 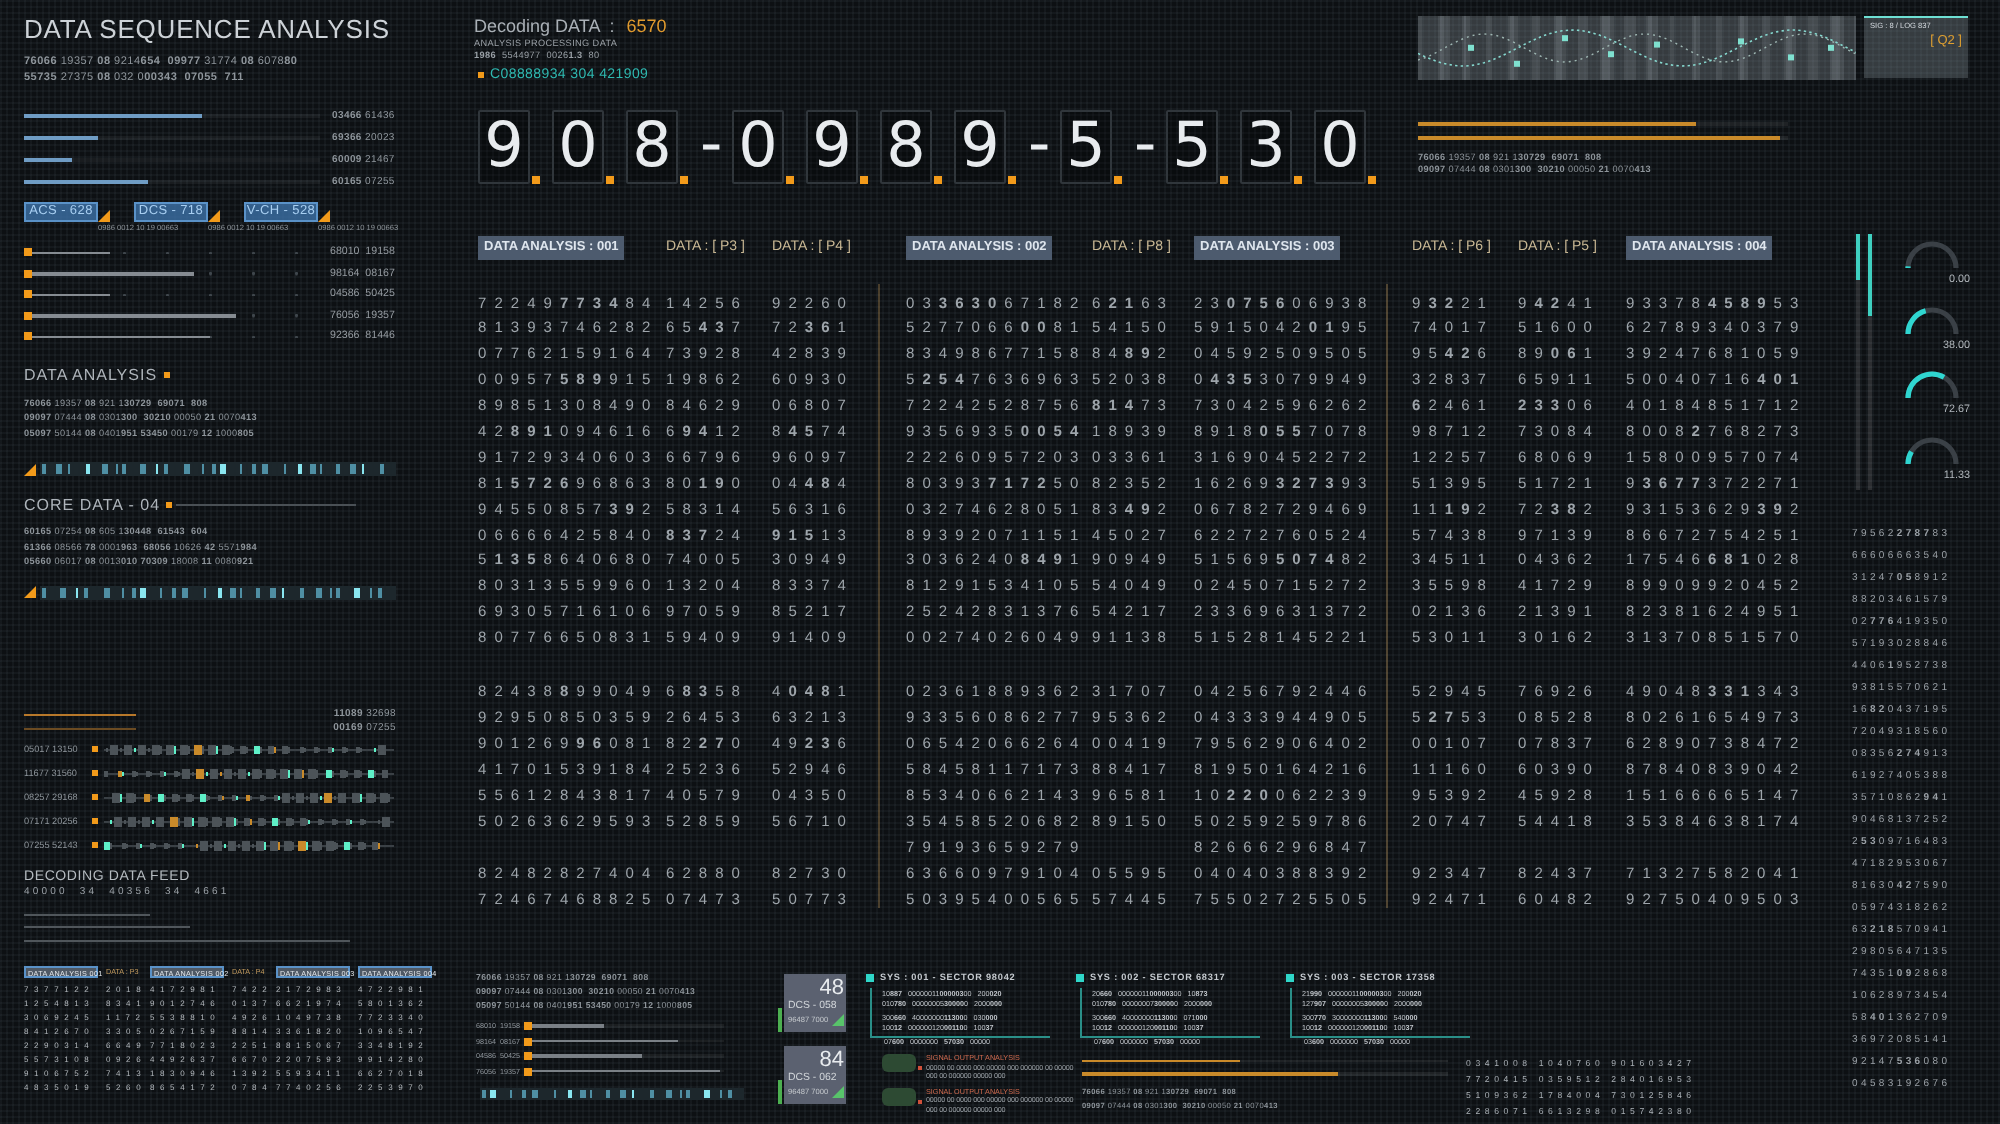 What do you see at coordinates (830, 1060) in the screenshot?
I see `card-value: 84` at bounding box center [830, 1060].